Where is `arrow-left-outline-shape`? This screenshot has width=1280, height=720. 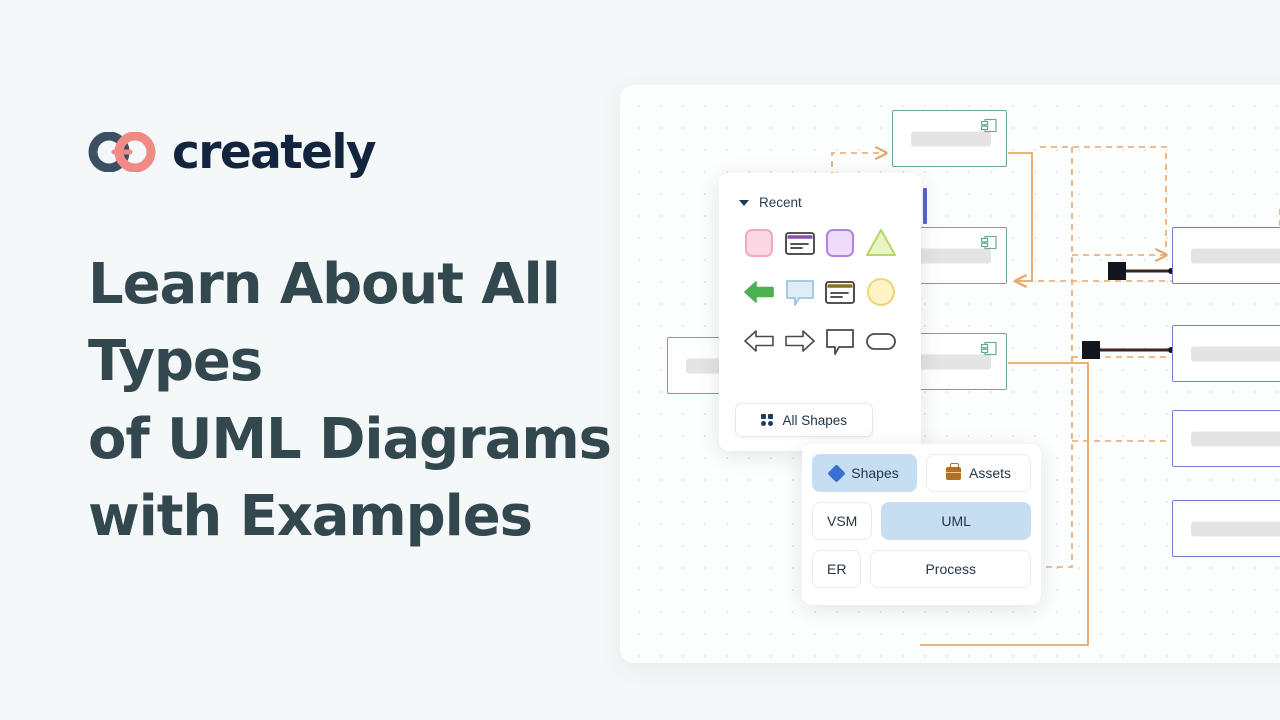
arrow-left-outline-shape is located at coordinates (759, 341).